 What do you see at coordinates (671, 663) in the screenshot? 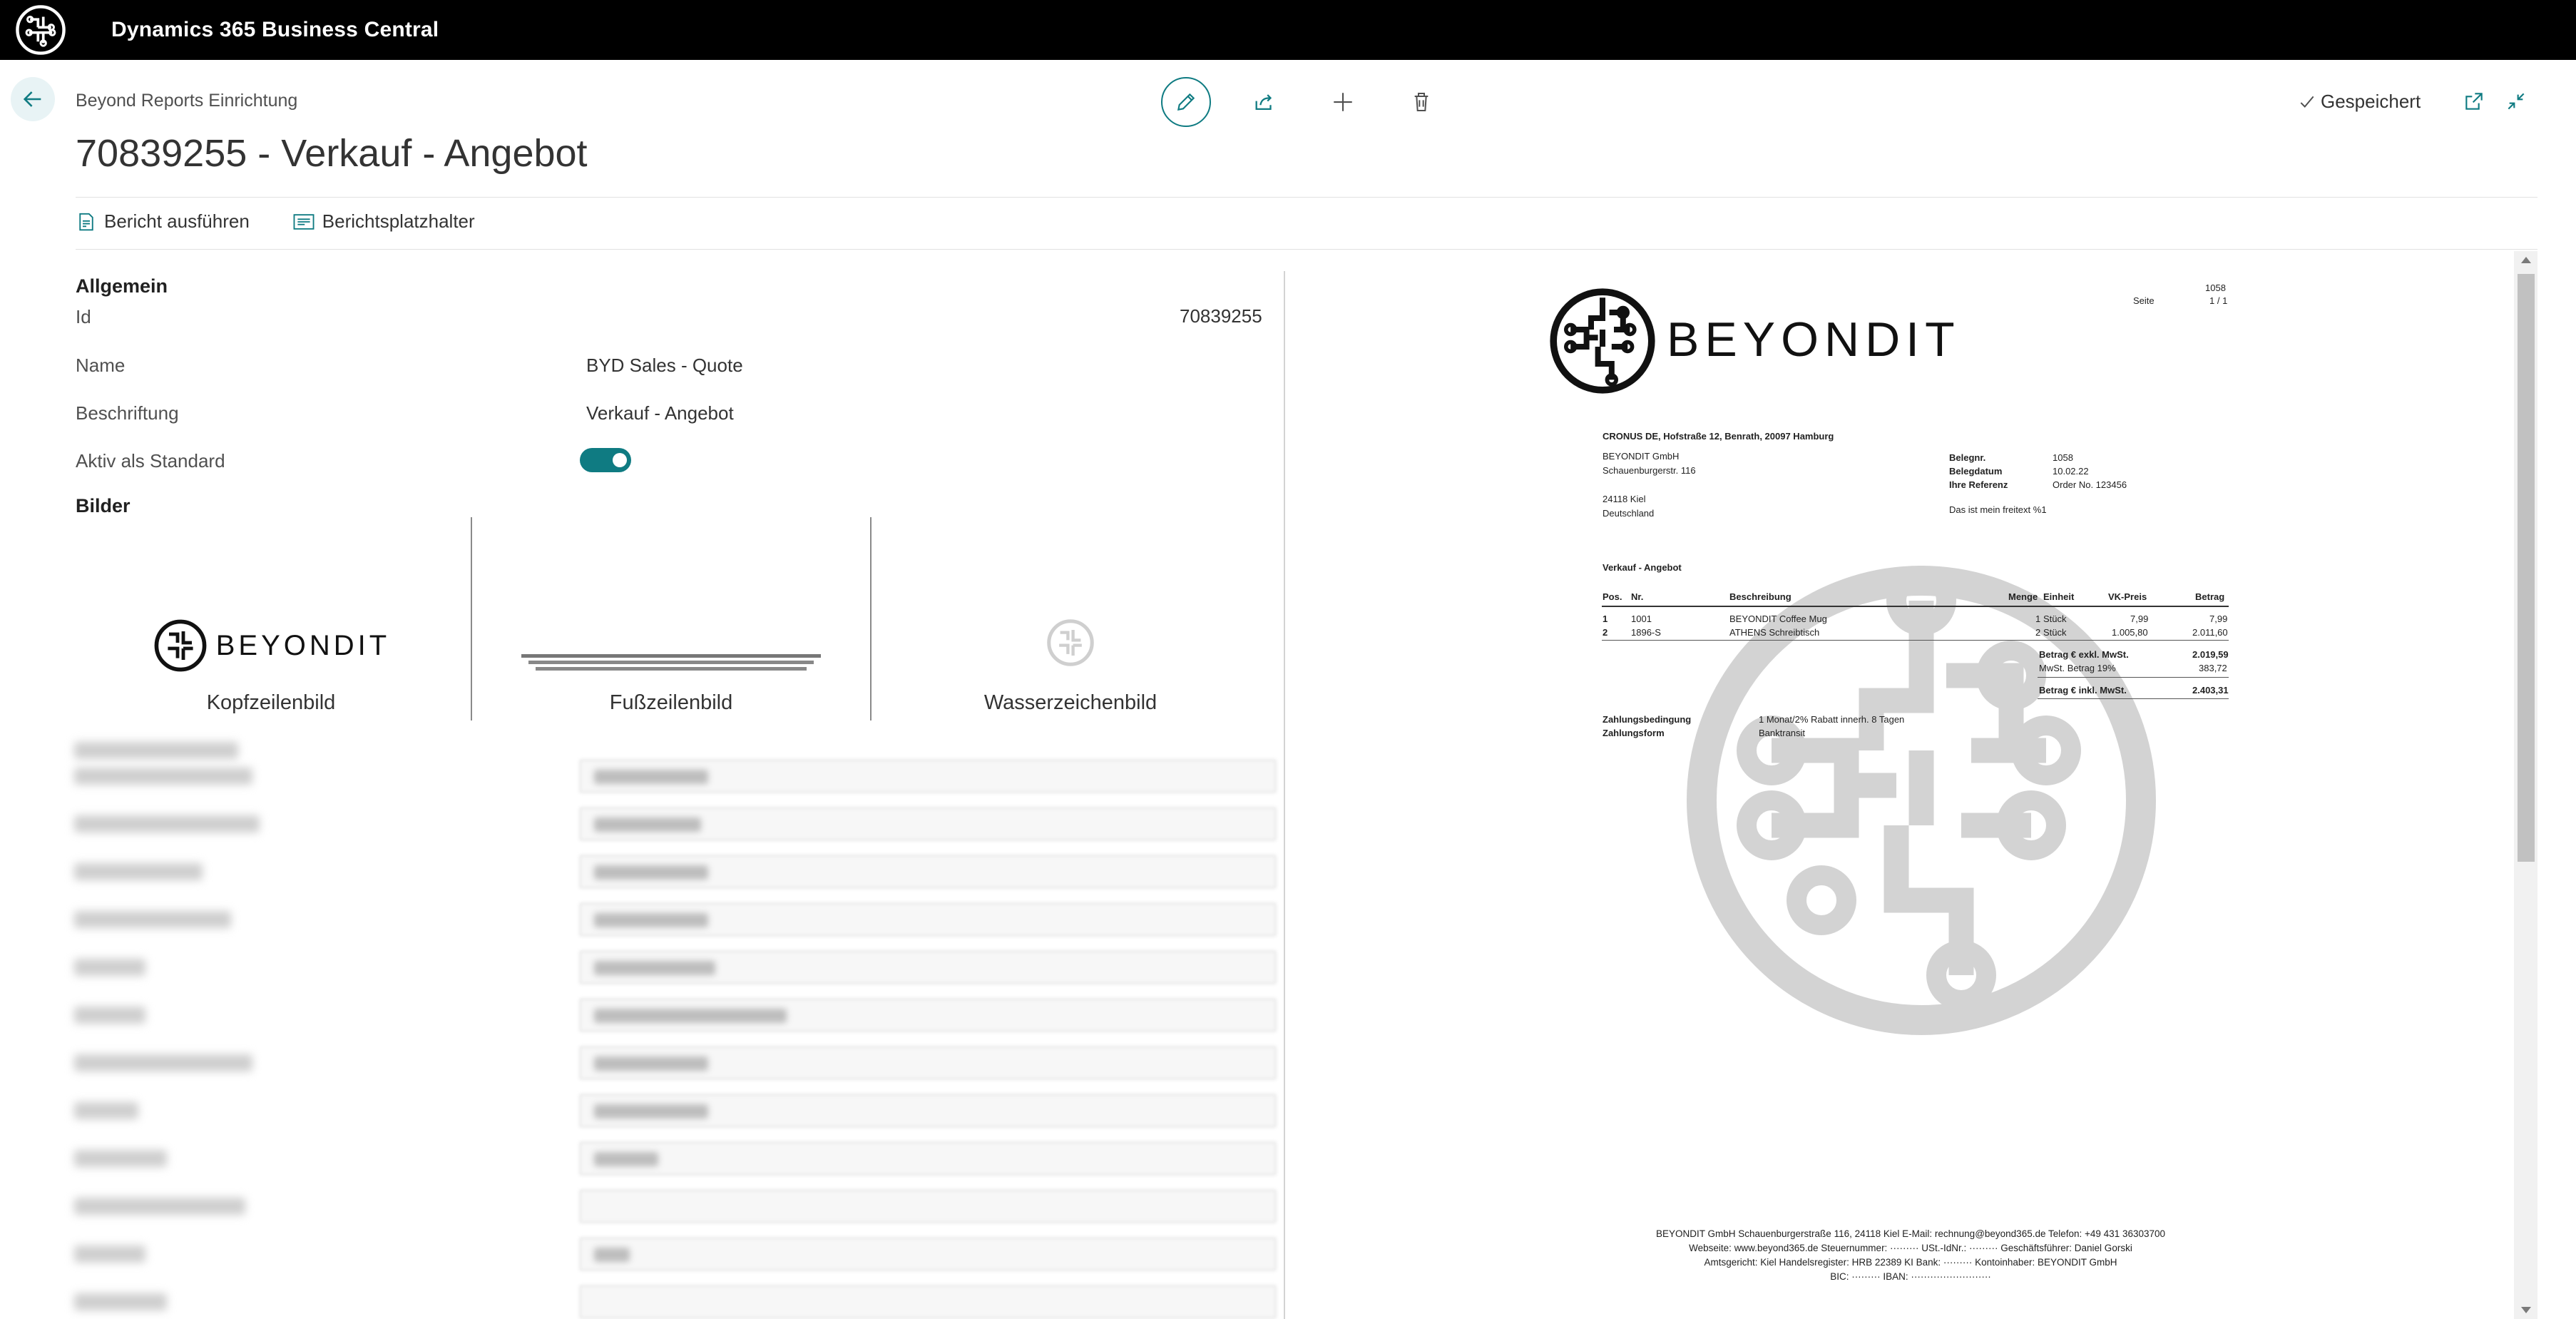
I see `footer-image` at bounding box center [671, 663].